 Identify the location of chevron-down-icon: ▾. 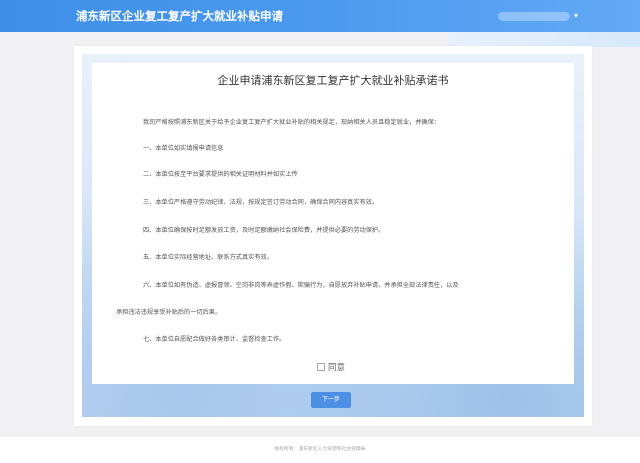
(576, 15).